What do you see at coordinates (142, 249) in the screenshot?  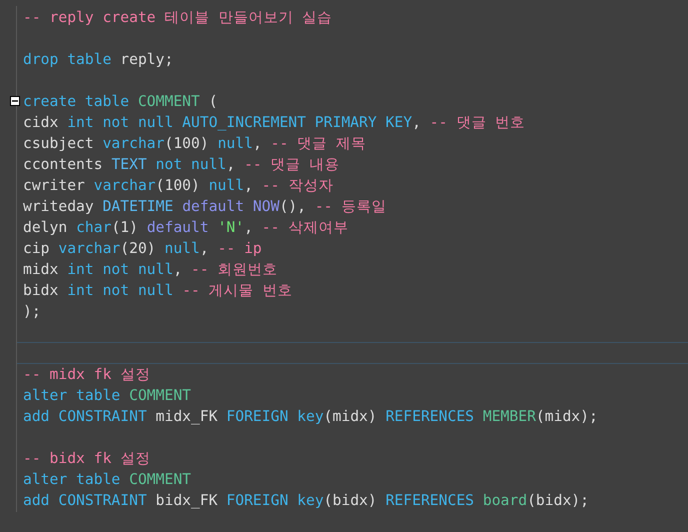 I see `code-line: cip varchar(20) null, -- ip` at bounding box center [142, 249].